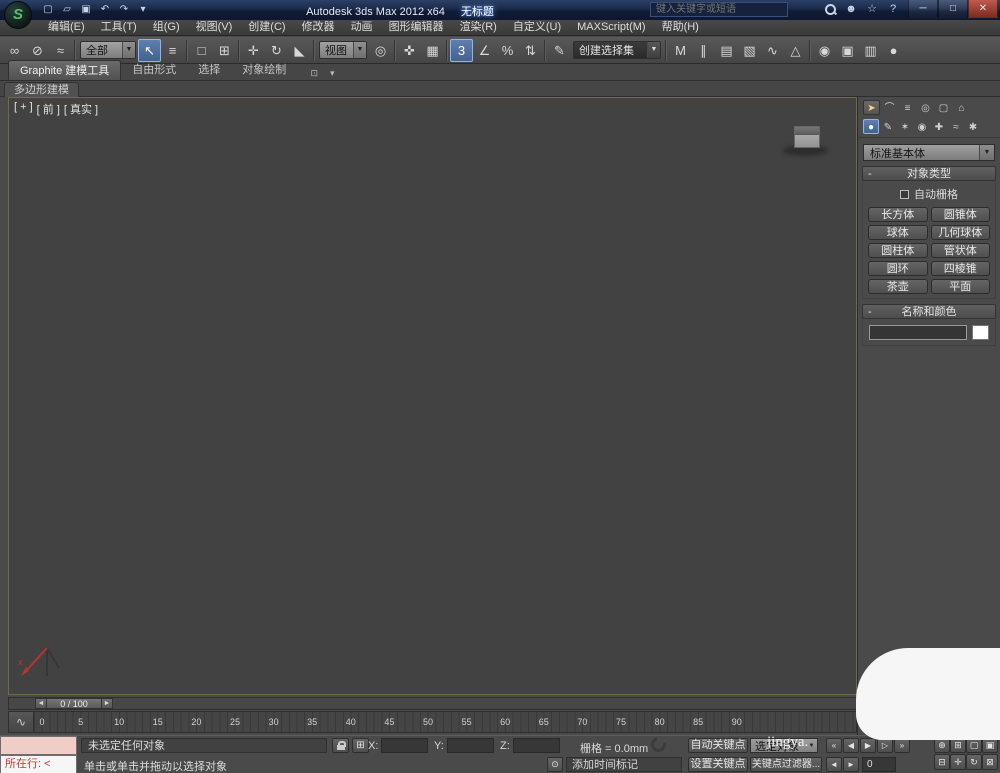 Image resolution: width=1000 pixels, height=773 pixels. Describe the element at coordinates (929, 311) in the screenshot. I see `name-color-rollout-header: - 名称和颜色` at that location.